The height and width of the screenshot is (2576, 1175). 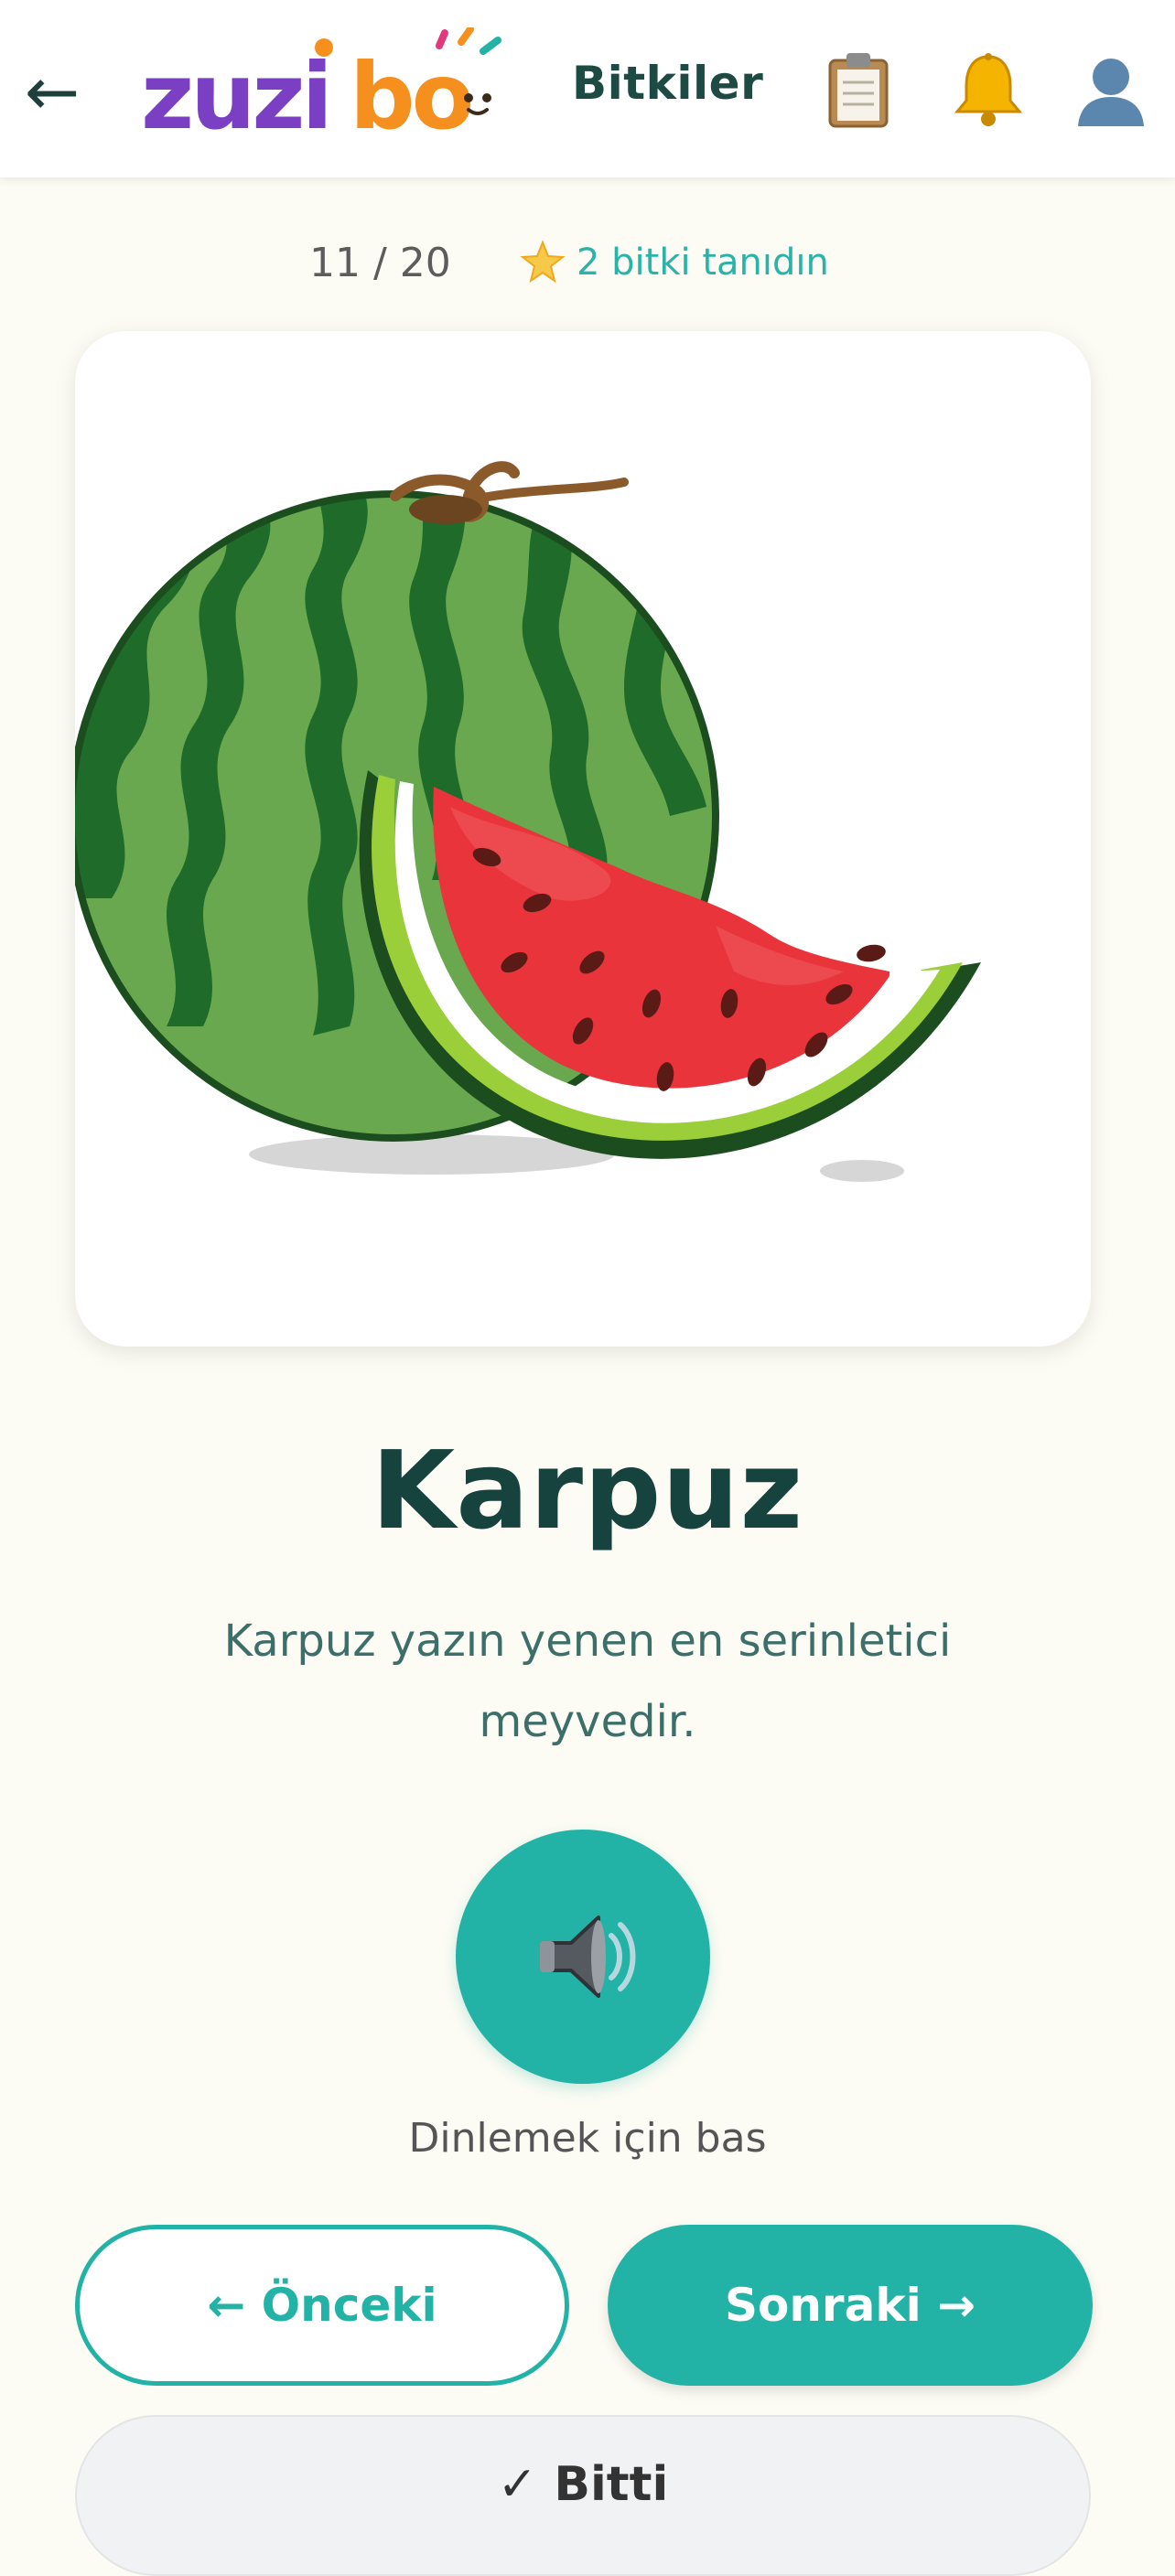 I want to click on clipboard-icon, so click(x=858, y=91).